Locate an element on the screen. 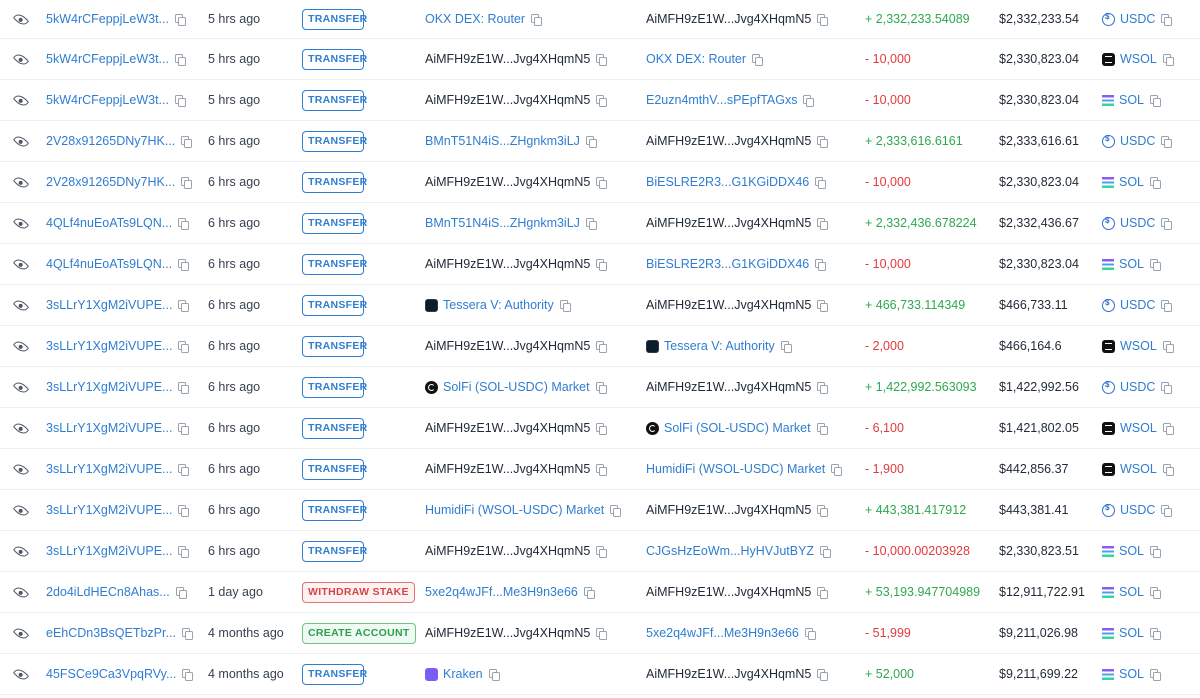  from-address: 5xe2q4wJFf...Me3H9n3e66 is located at coordinates (501, 592).